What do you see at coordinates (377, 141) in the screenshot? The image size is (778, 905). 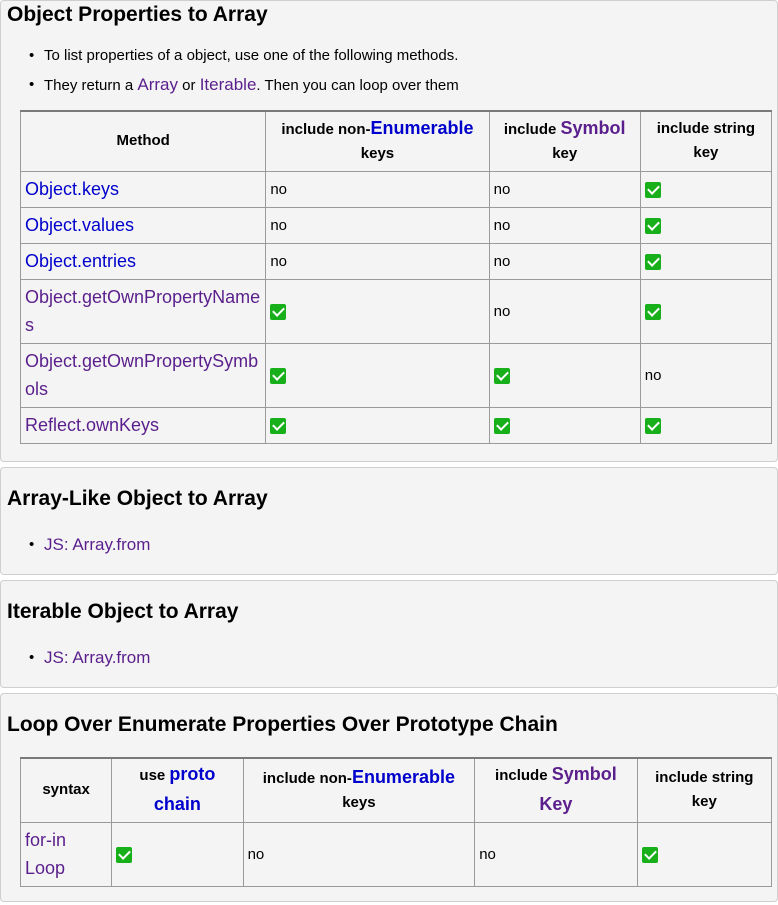 I see `header-non-enumerable: include non-Enumerable keys` at bounding box center [377, 141].